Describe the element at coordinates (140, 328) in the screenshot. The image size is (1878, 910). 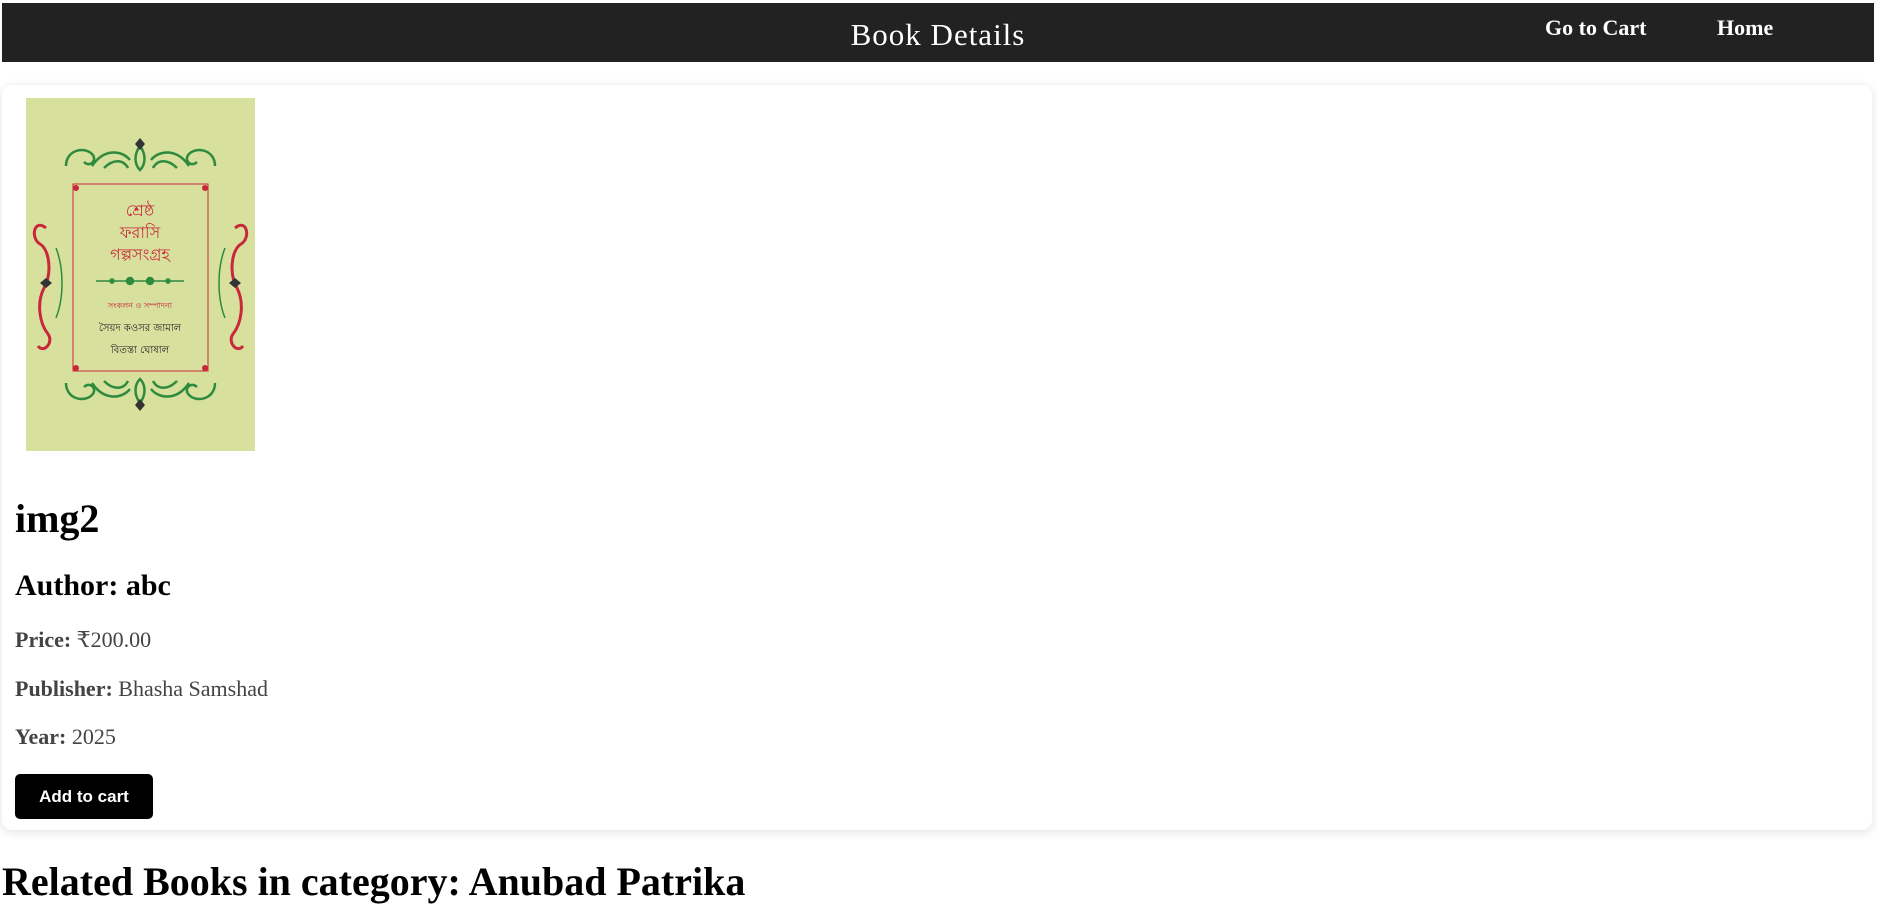
I see `cover-editor-1: সৈয়দ কওসর জামাল` at that location.